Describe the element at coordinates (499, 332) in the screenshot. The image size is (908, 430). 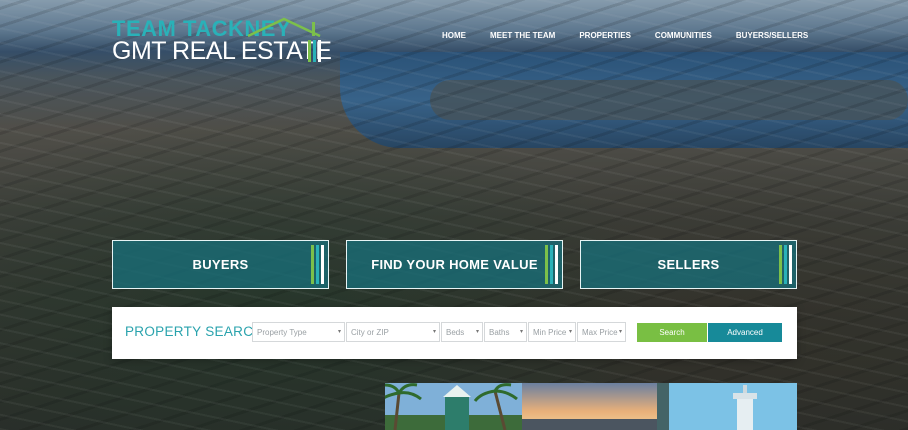
I see `baths-placeholder: Baths` at that location.